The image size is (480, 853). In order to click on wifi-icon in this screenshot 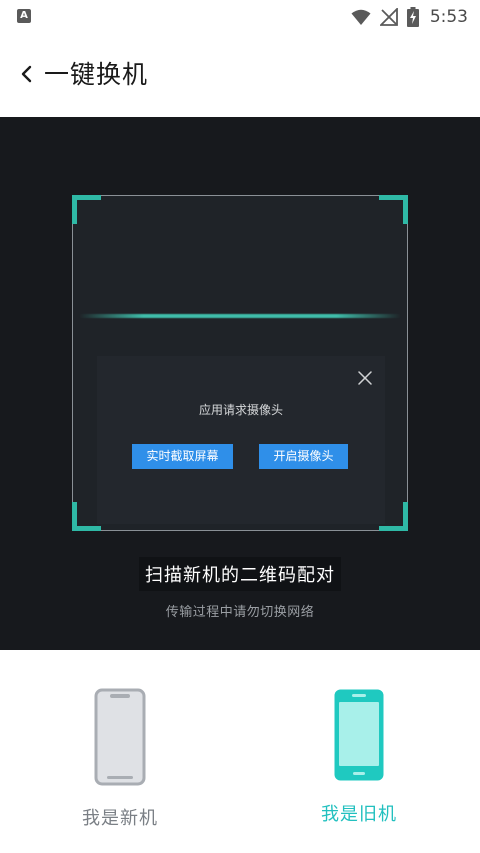, I will do `click(361, 17)`.